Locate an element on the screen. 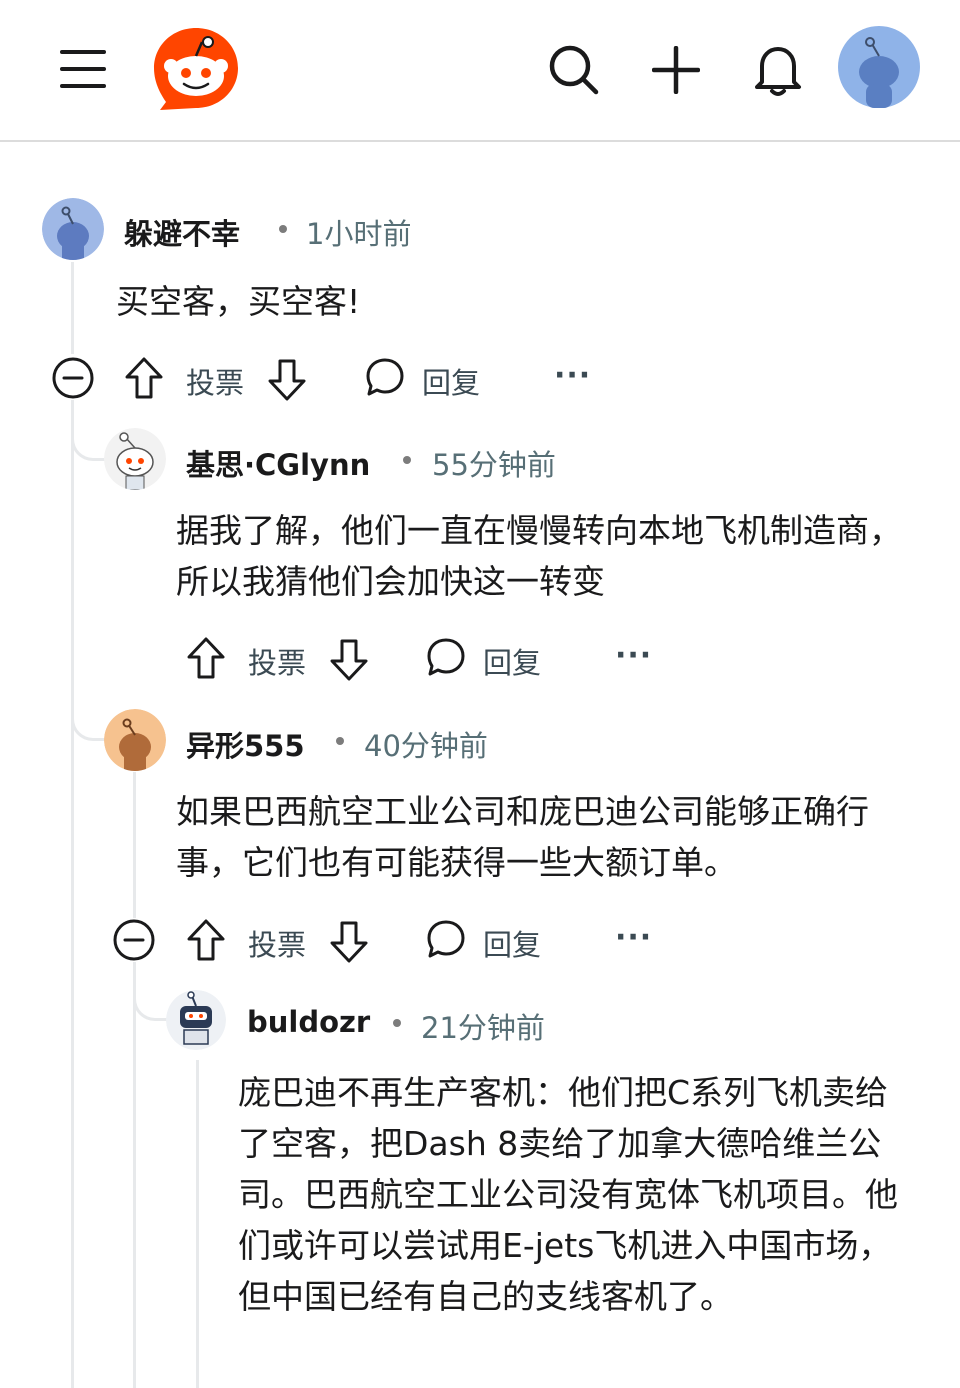 The image size is (960, 1388). comment-body: 据我了解，他们一直在慢慢转向本地飞机制造商，所以我猜他们会加快这一转变 is located at coordinates (539, 556).